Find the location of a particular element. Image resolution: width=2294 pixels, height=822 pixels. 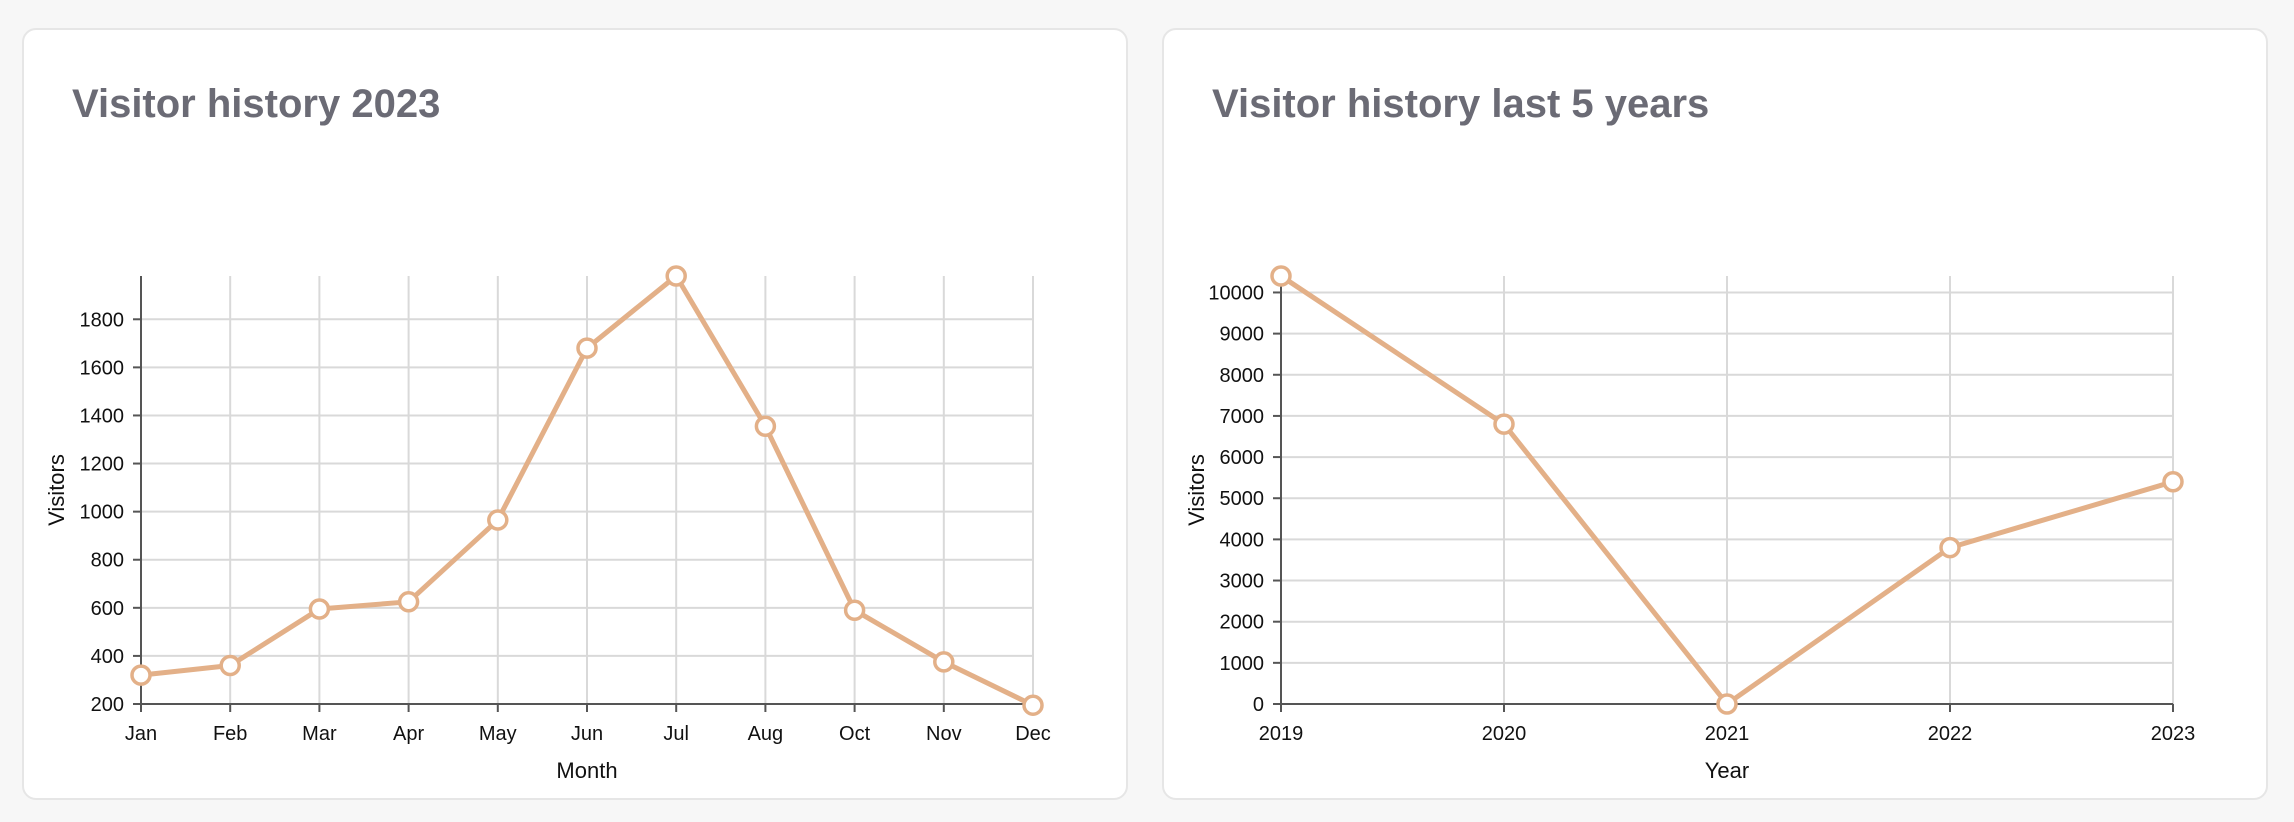

y-axis-ticks: 200 400 600 800 1000 1200 1400 1600 1800 is located at coordinates (110, 512).